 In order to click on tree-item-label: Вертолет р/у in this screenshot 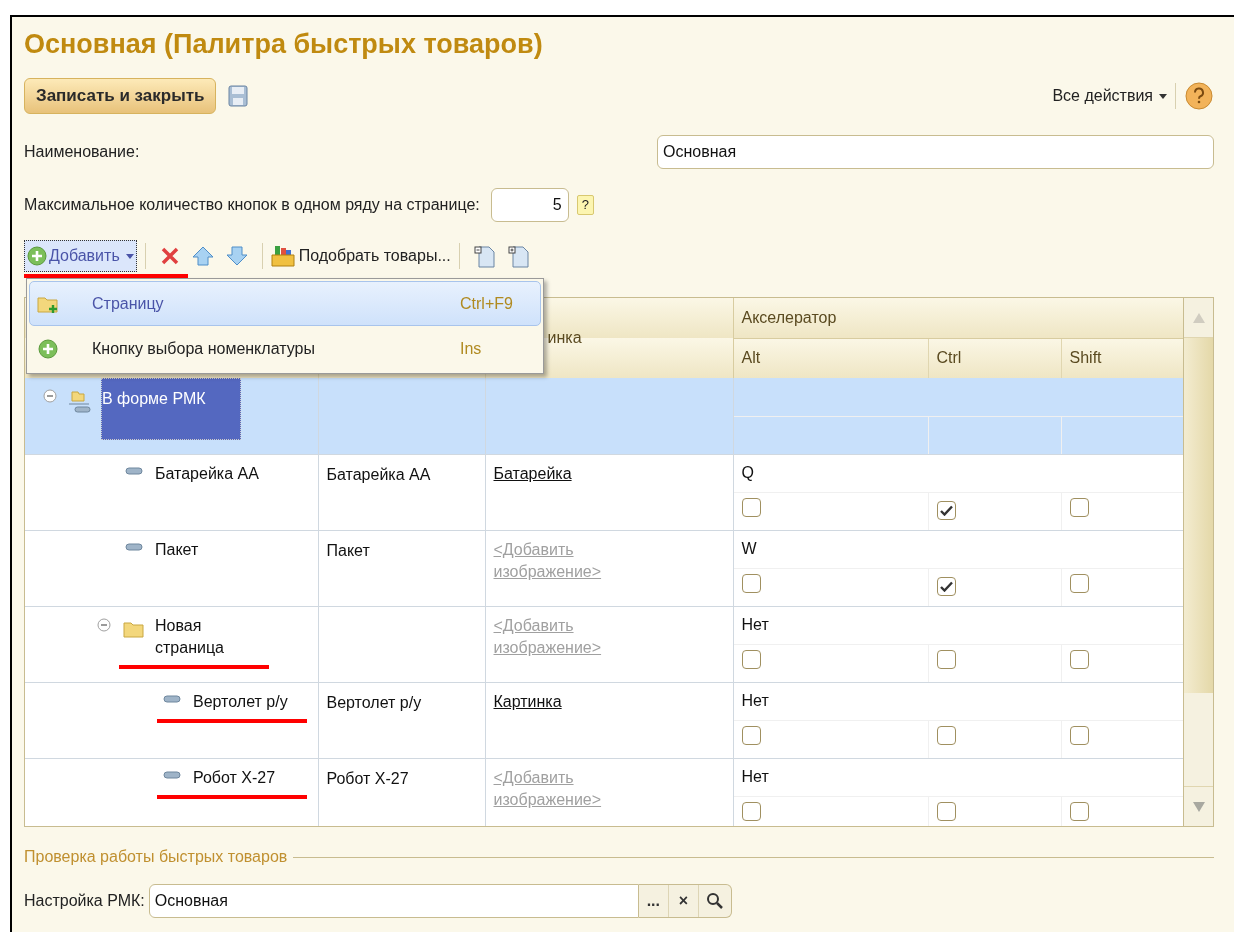, I will do `click(249, 701)`.